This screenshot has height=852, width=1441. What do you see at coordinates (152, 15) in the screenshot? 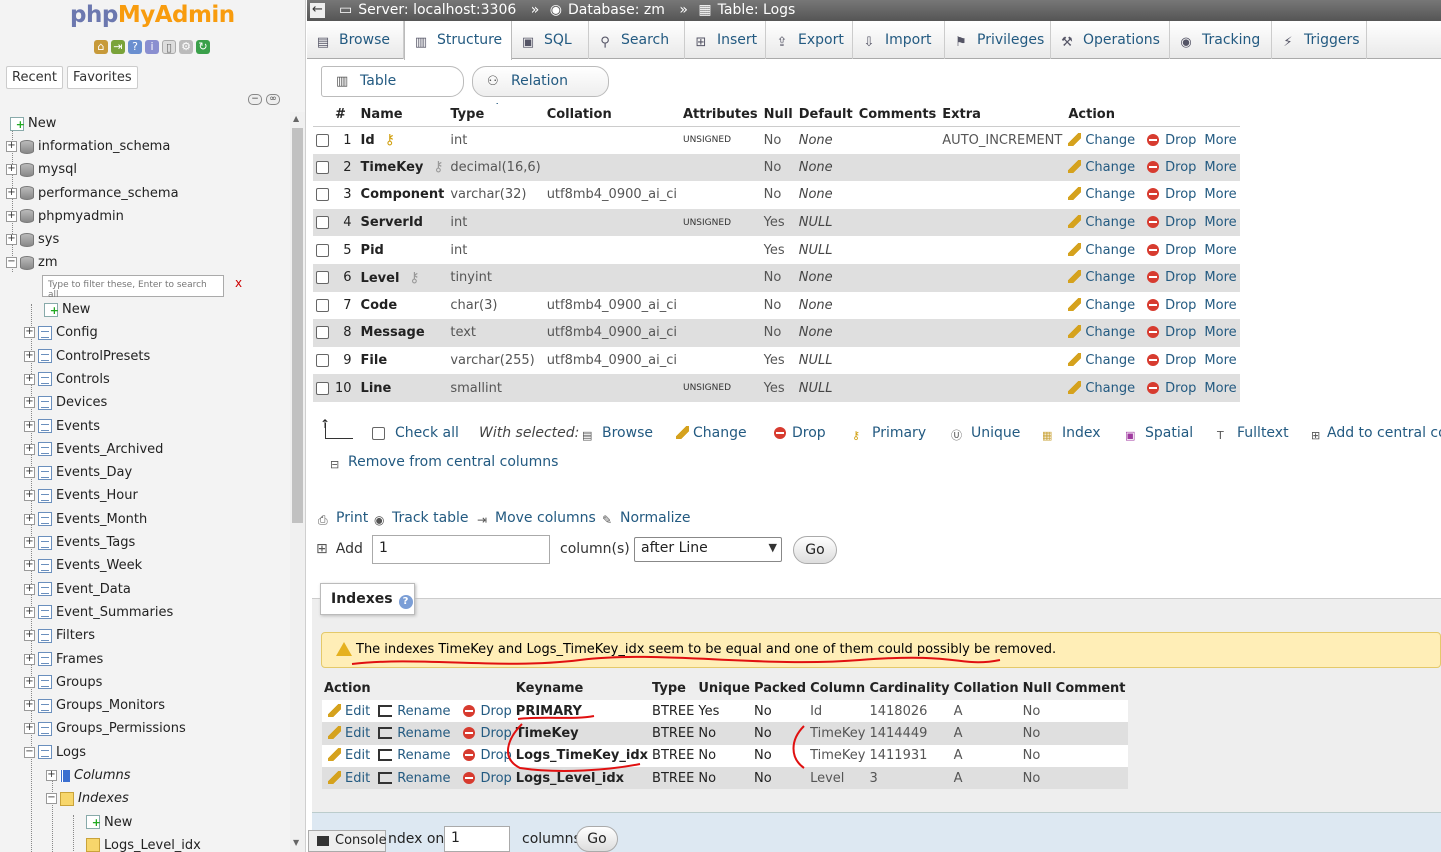
I see `phpmyadmin-logo: phpMyAdmin` at bounding box center [152, 15].